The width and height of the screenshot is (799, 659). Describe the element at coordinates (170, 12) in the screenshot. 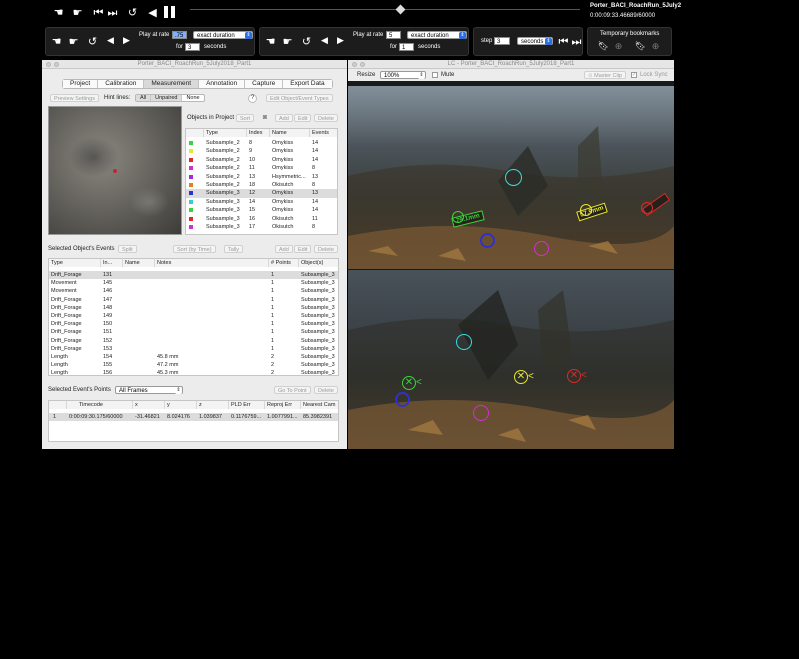

I see `pause-icon` at that location.